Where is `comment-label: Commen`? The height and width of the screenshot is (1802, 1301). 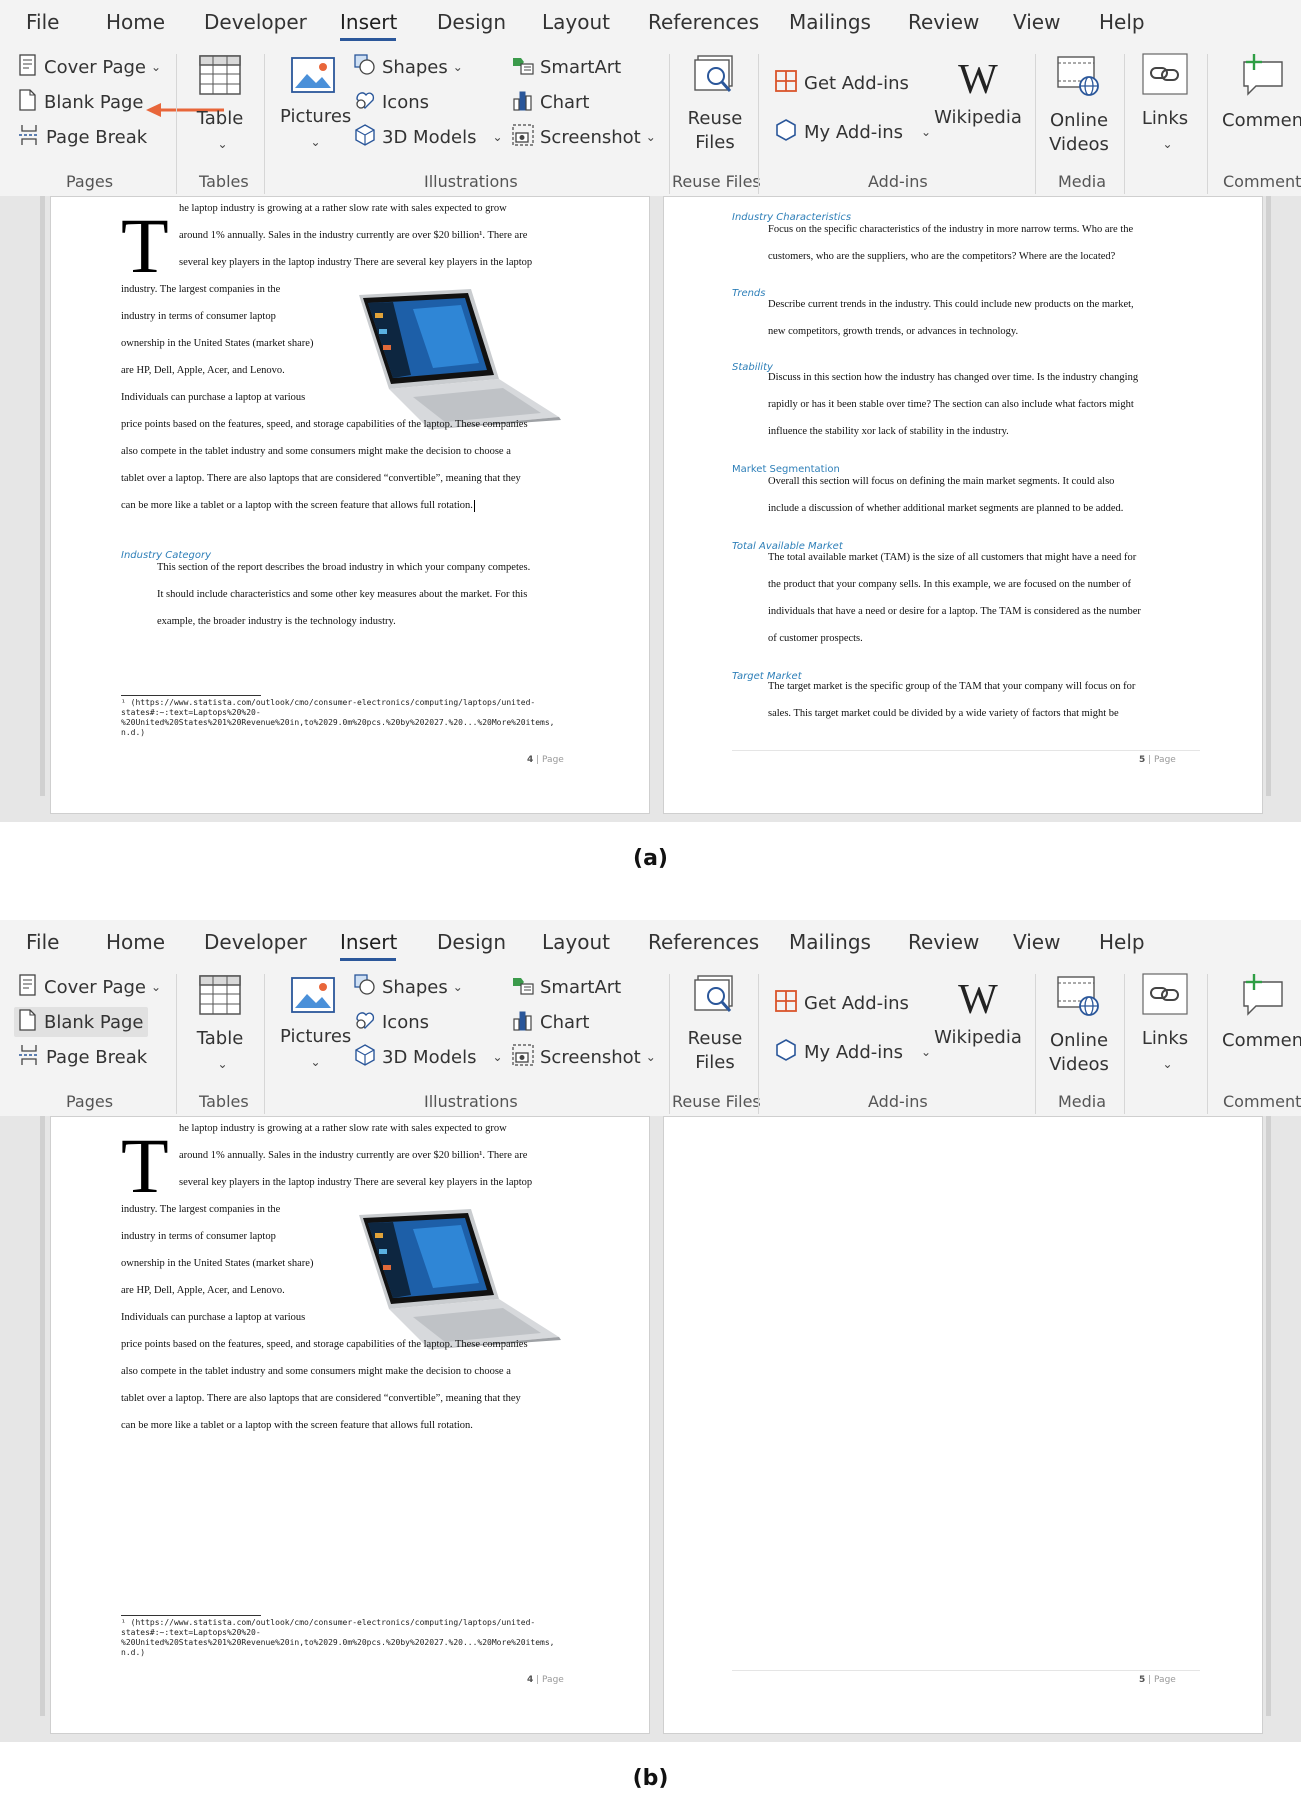
comment-label: Commen is located at coordinates (1261, 120).